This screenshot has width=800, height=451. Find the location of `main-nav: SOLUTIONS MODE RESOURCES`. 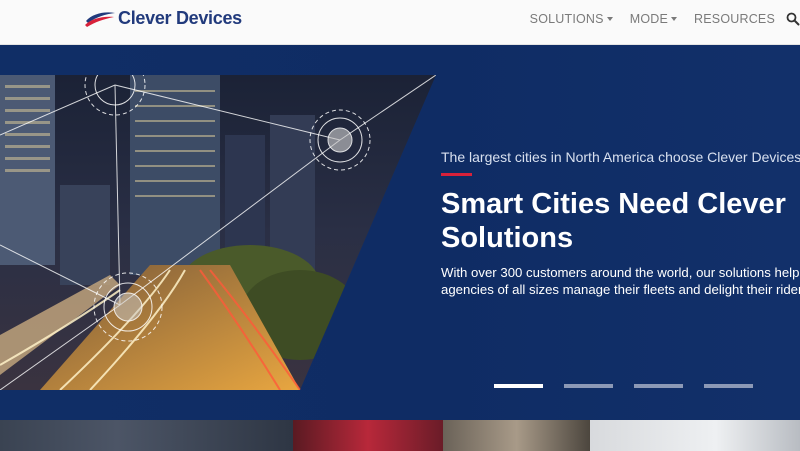

main-nav: SOLUTIONS MODE RESOURCES is located at coordinates (665, 19).